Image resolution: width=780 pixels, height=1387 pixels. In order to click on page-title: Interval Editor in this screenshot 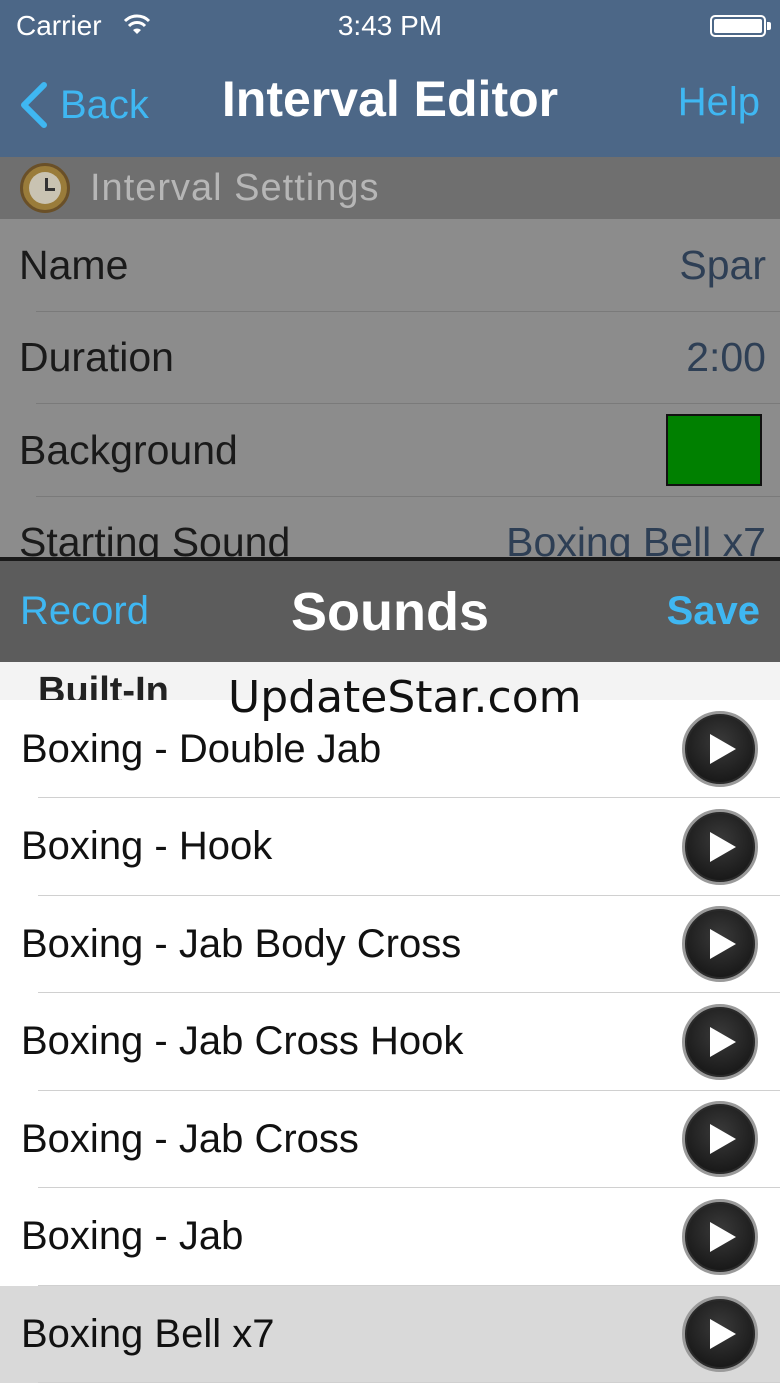, I will do `click(390, 99)`.